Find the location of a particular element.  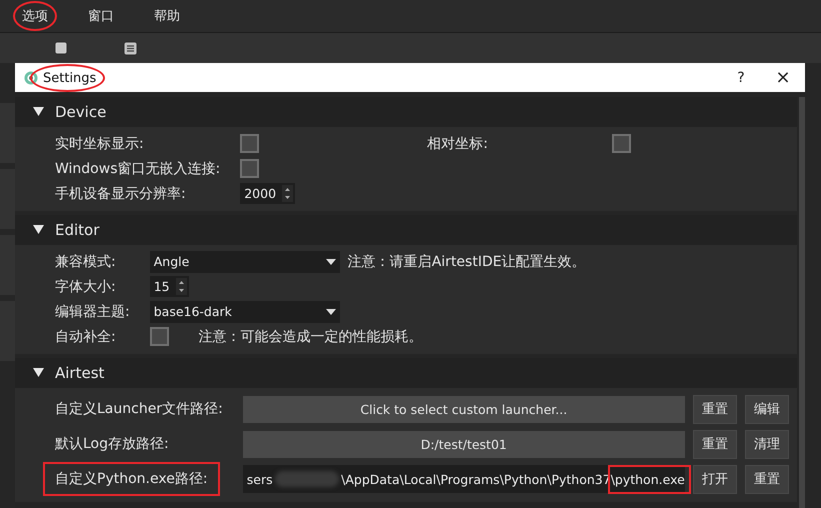

dropdown: base16-dark is located at coordinates (245, 311).